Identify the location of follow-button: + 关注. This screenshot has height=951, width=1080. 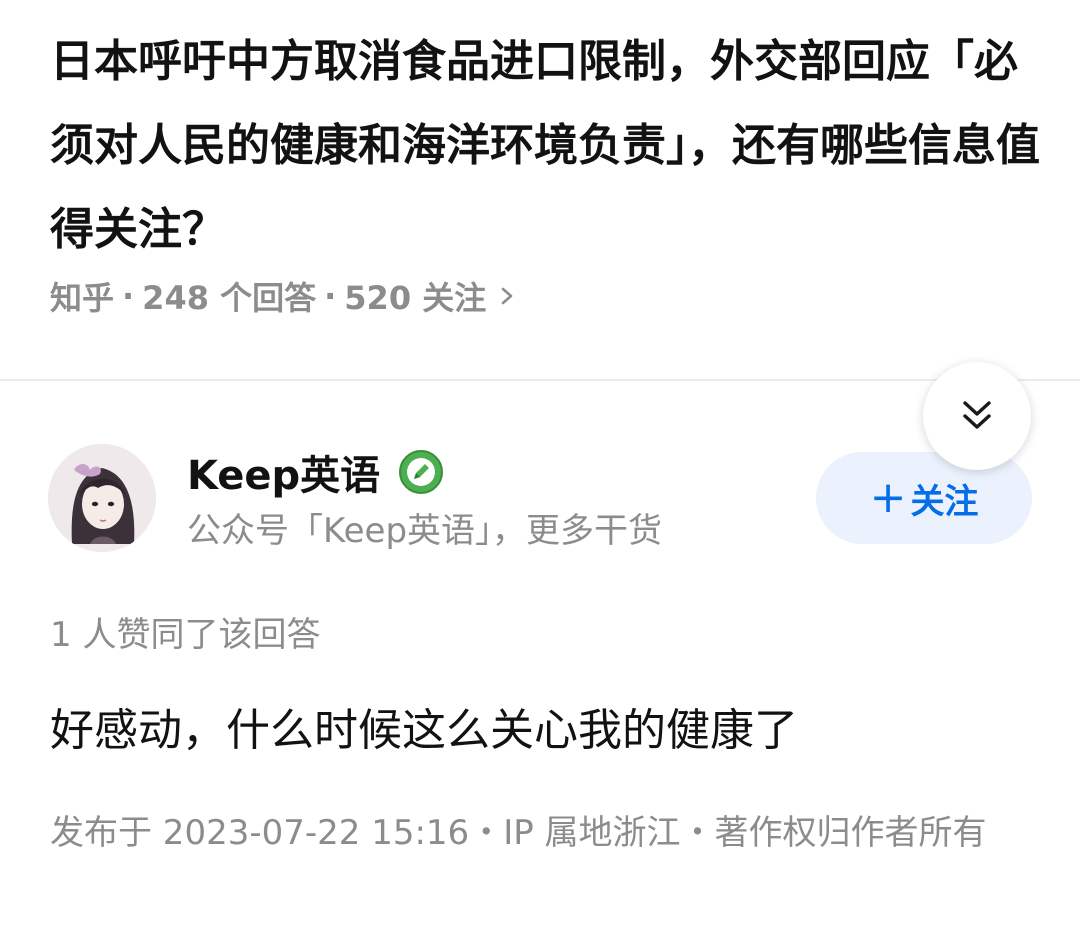
(924, 498).